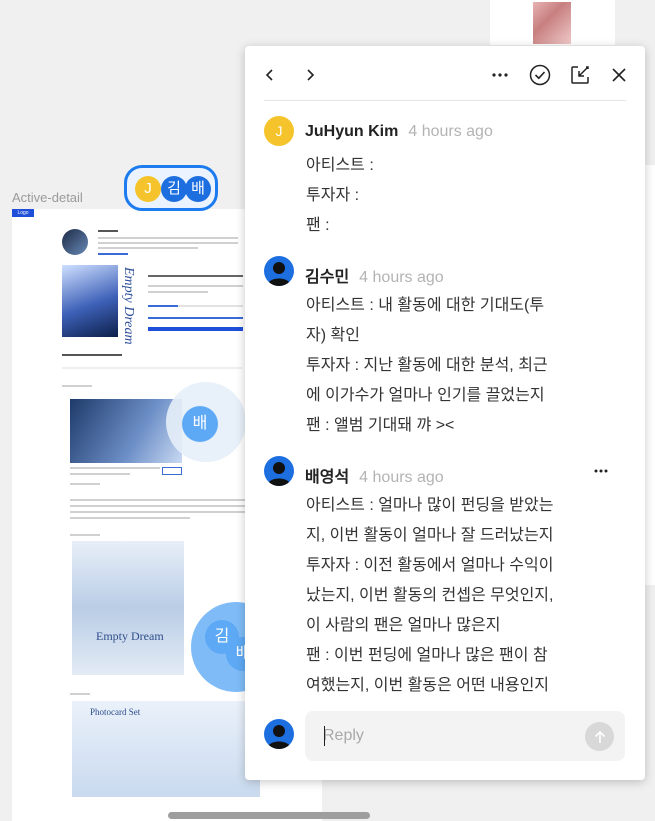 This screenshot has height=821, width=655. Describe the element at coordinates (108, 231) in the screenshot. I see `artist-name-line` at that location.